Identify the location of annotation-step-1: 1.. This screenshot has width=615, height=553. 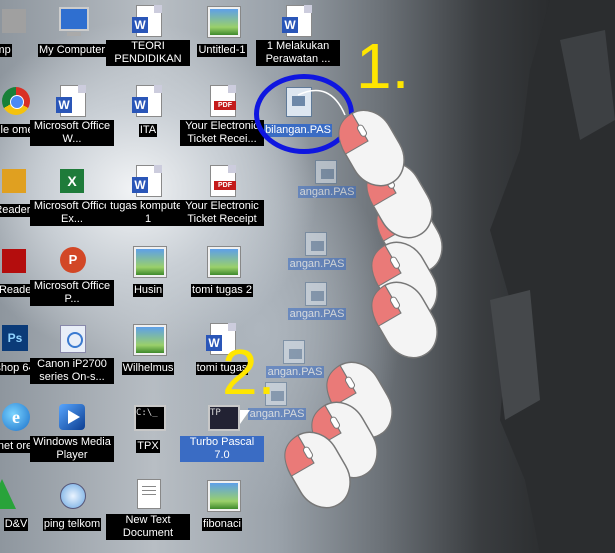
(383, 66).